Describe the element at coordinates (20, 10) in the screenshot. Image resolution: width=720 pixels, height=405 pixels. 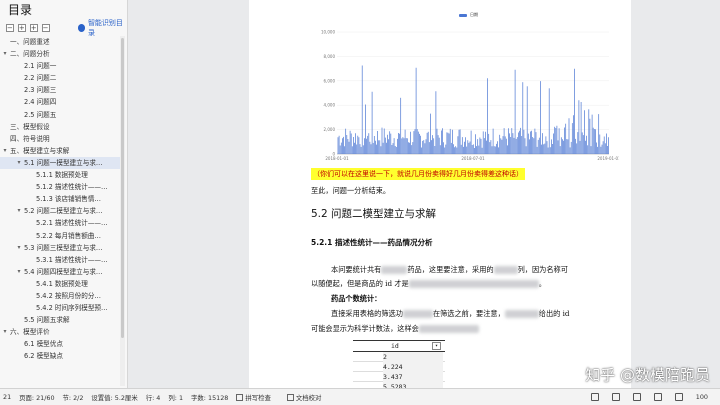
I see `toc-title: 目录` at that location.